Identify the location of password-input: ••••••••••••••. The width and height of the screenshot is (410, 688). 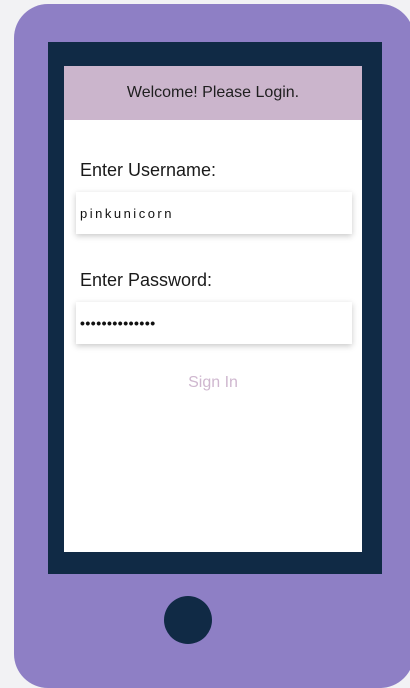
(214, 323).